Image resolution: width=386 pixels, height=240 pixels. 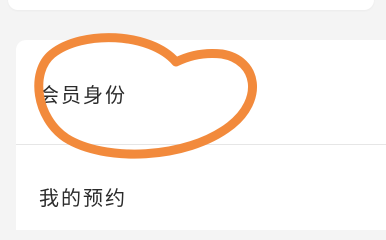 What do you see at coordinates (201, 198) in the screenshot?
I see `menu-item-my-bookings: 我的预约` at bounding box center [201, 198].